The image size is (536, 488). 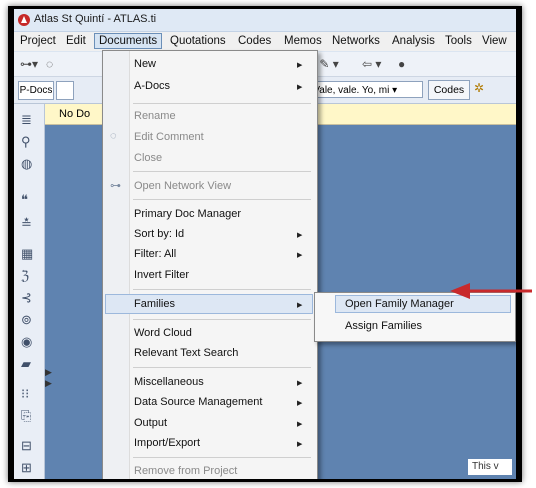 What do you see at coordinates (115, 186) in the screenshot?
I see `network-icon: ⊶` at bounding box center [115, 186].